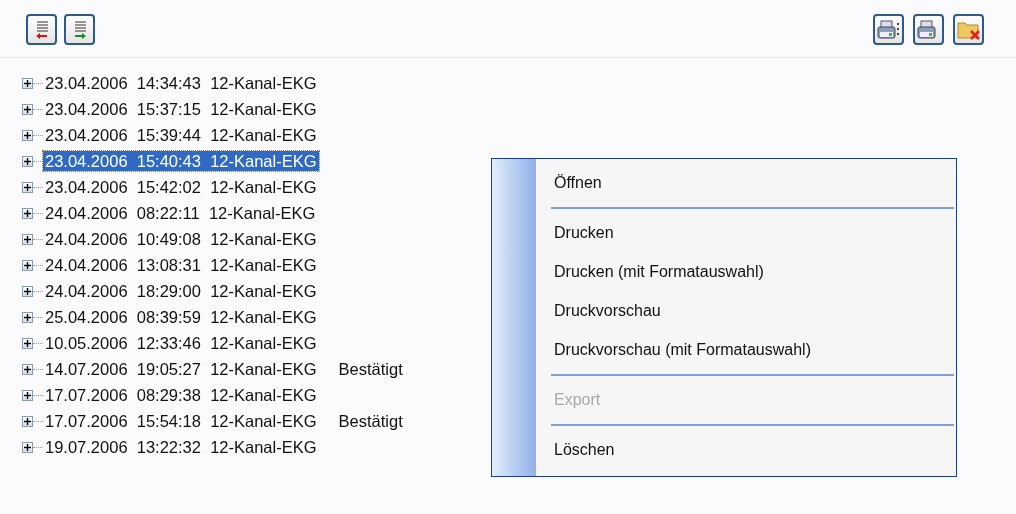  I want to click on tree-item: 10.05.2006 12:33:46 12-Kanal-EKG, so click(181, 343).